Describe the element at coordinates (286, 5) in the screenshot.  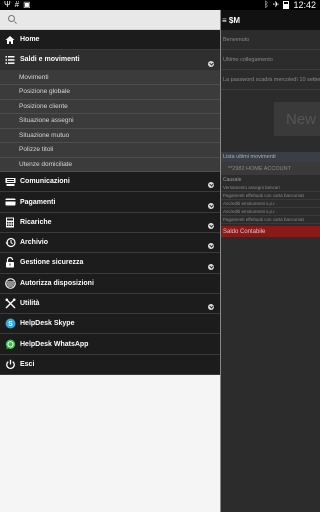
I see `battery-icon` at that location.